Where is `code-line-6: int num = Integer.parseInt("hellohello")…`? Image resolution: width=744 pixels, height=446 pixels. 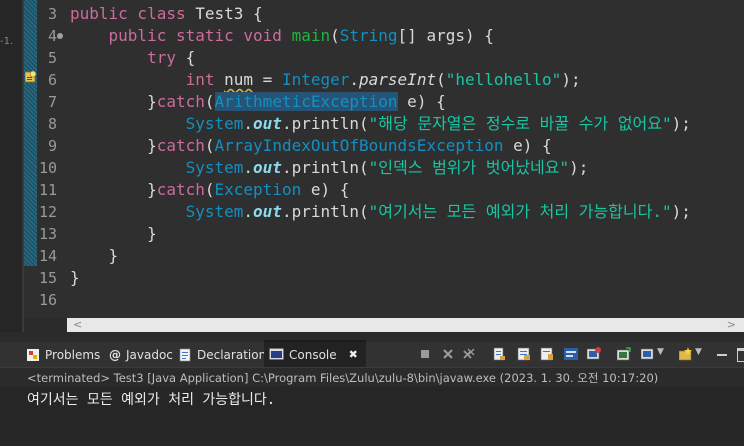 code-line-6: int num = Integer.parseInt("hellohello")… is located at coordinates (383, 79).